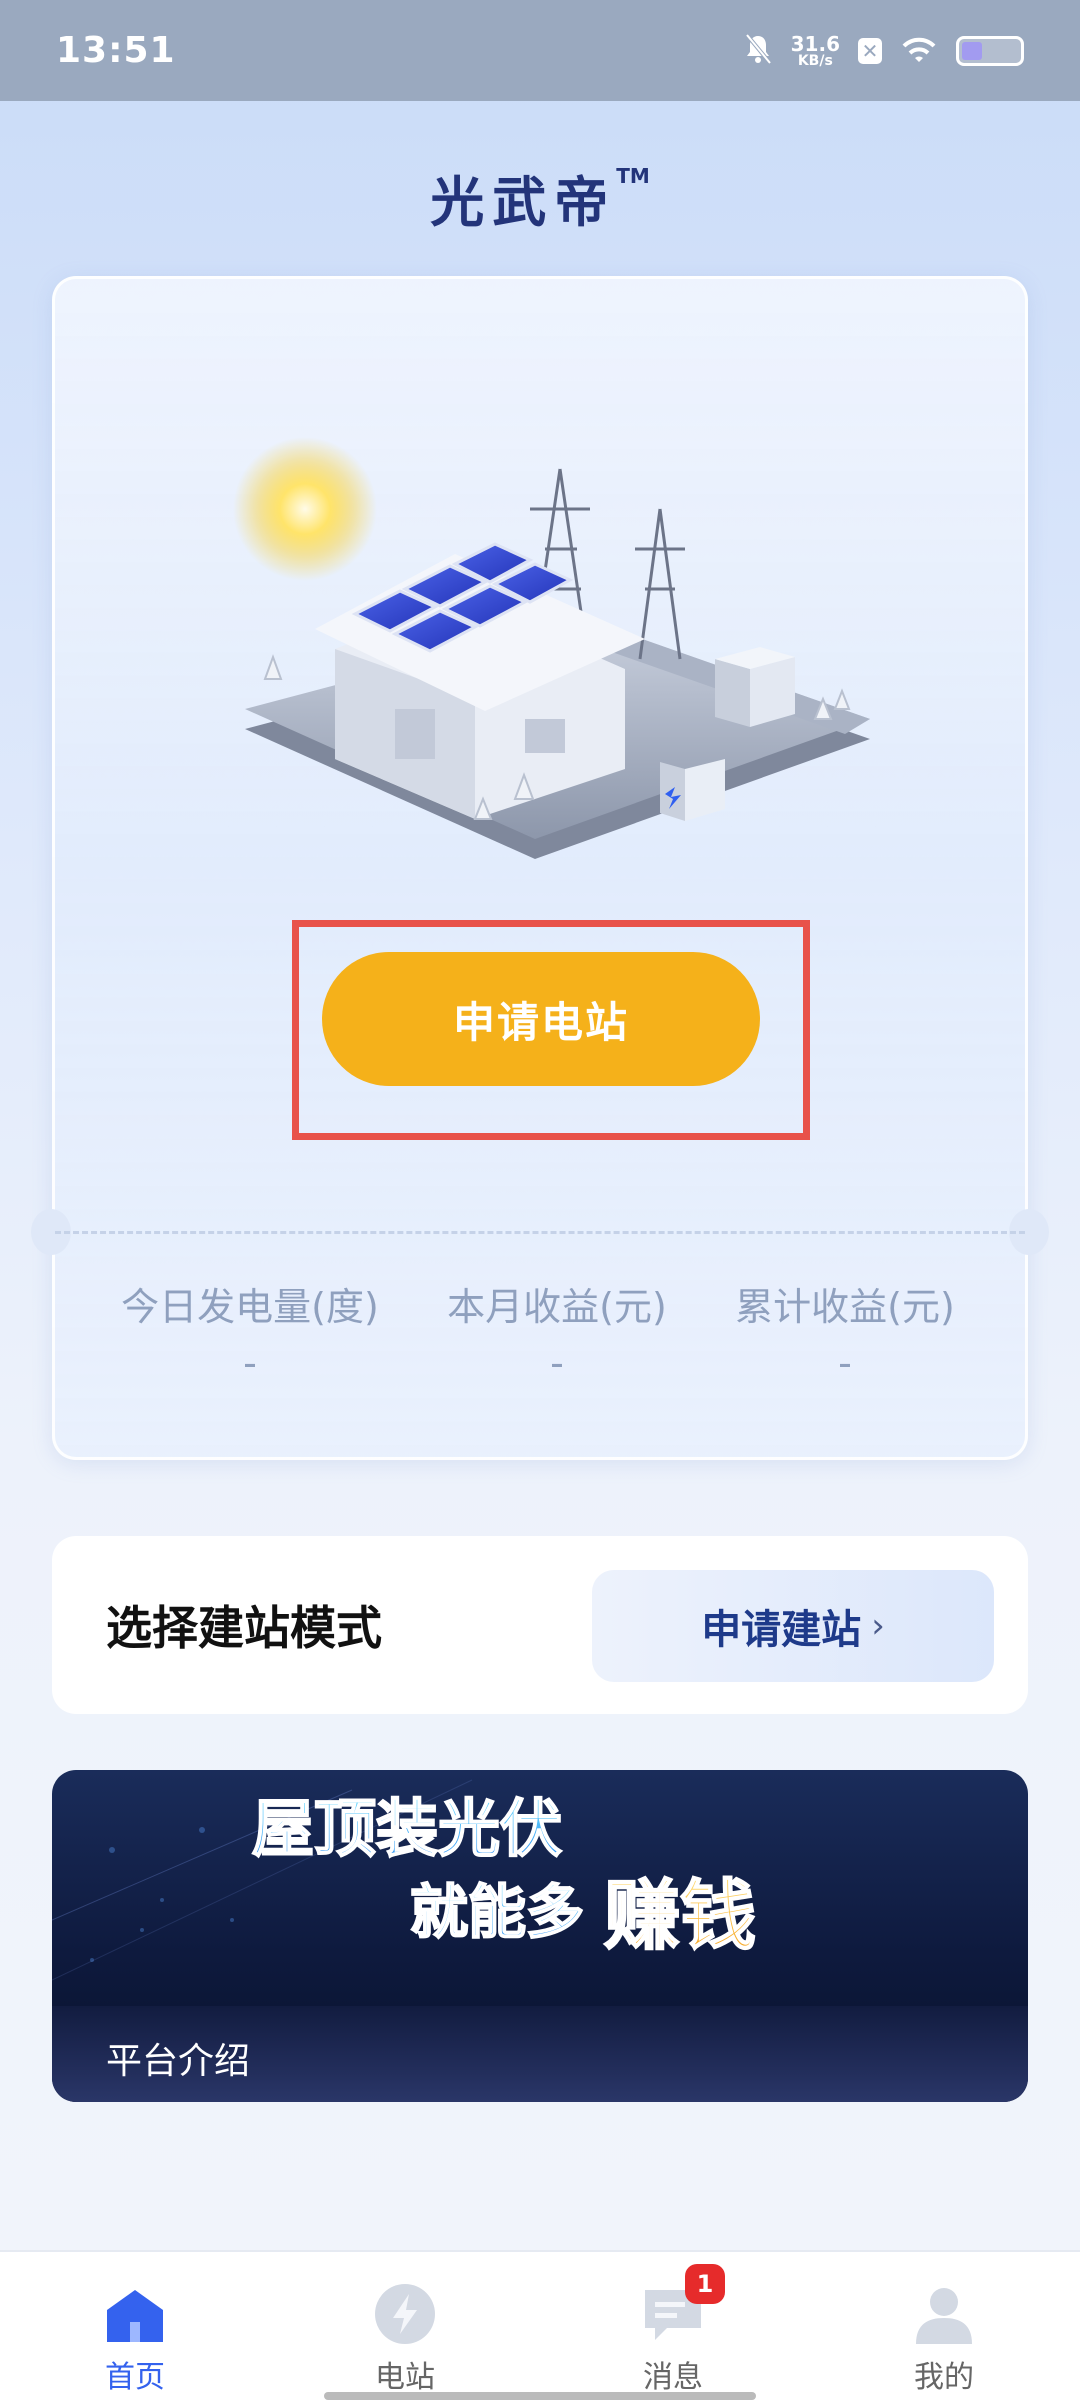 The width and height of the screenshot is (1080, 2408). Describe the element at coordinates (541, 1019) in the screenshot. I see `apply-station-button: 申请电站` at that location.